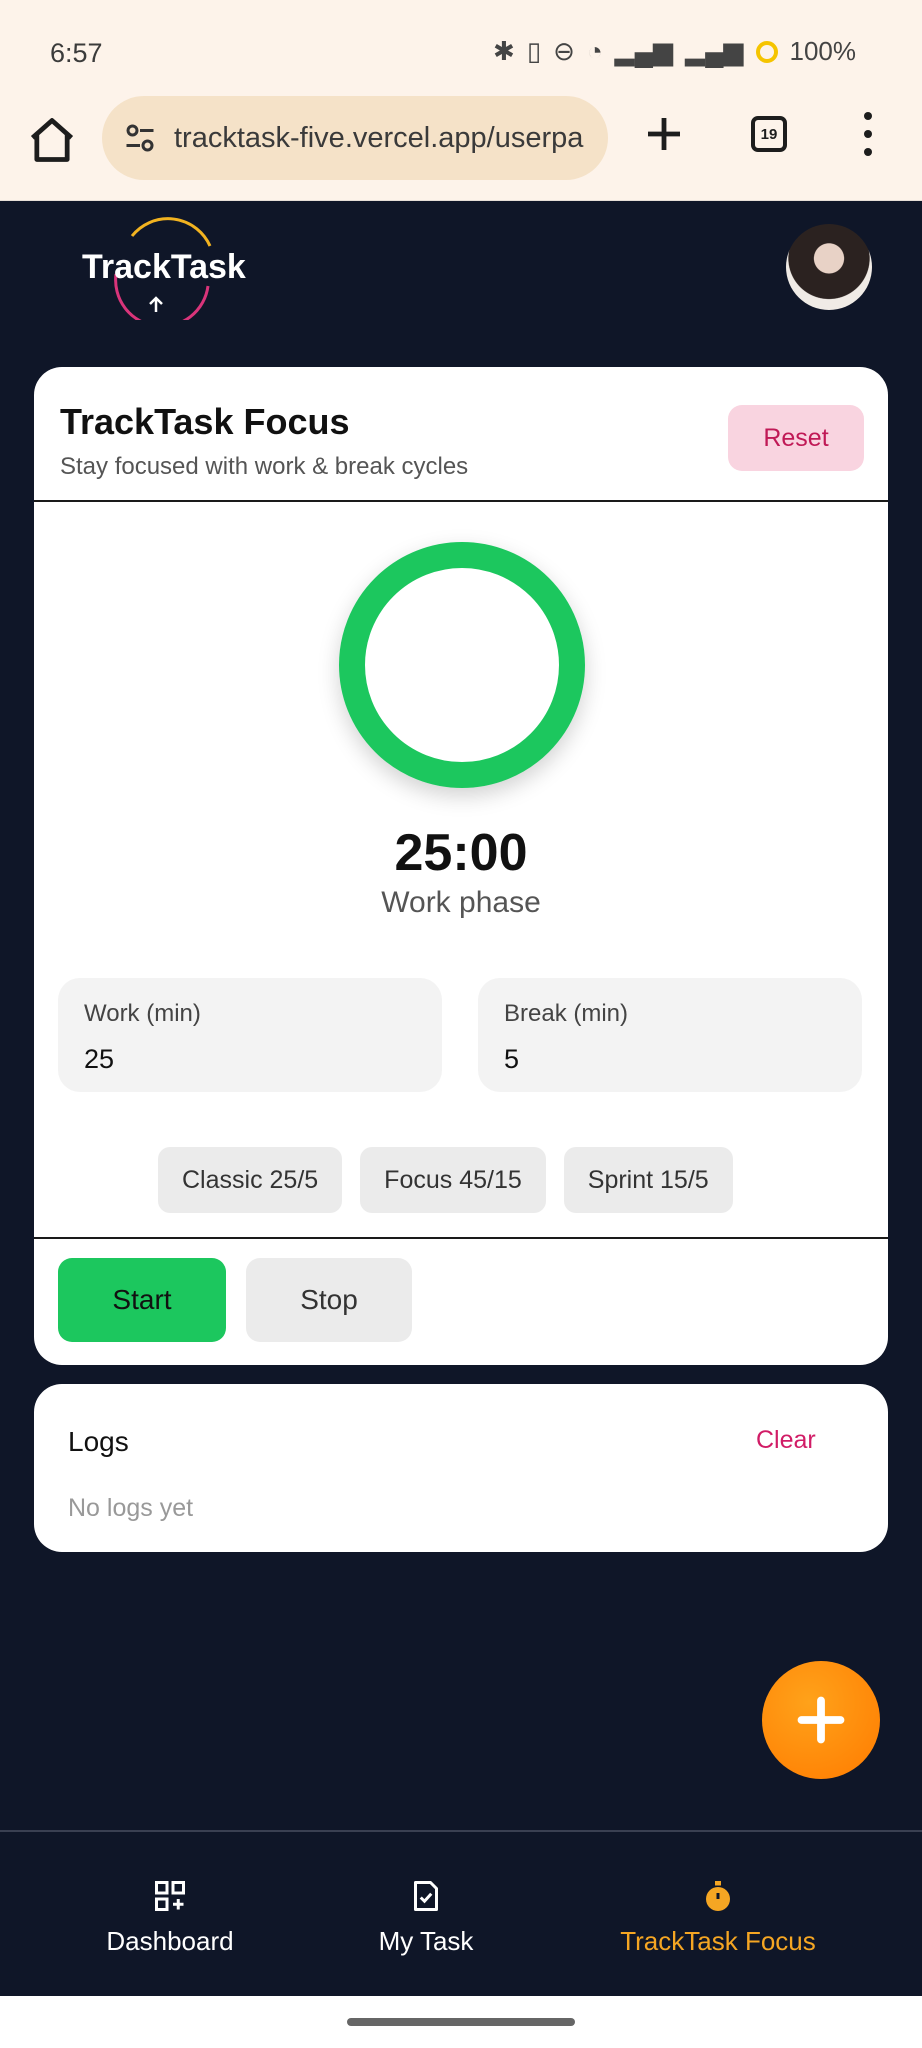  What do you see at coordinates (453, 1180) in the screenshot?
I see `preset-focus-button: Focus 45/15` at bounding box center [453, 1180].